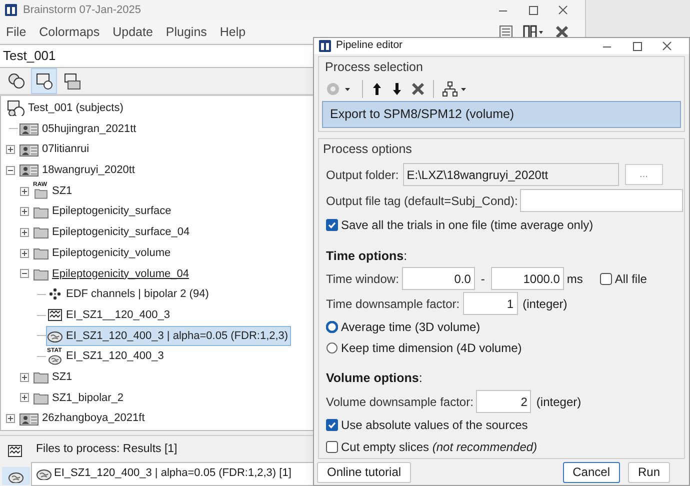 This screenshot has height=486, width=690. Describe the element at coordinates (109, 315) in the screenshot. I see `tree-item: EI_SZ1__120_400_3` at that location.